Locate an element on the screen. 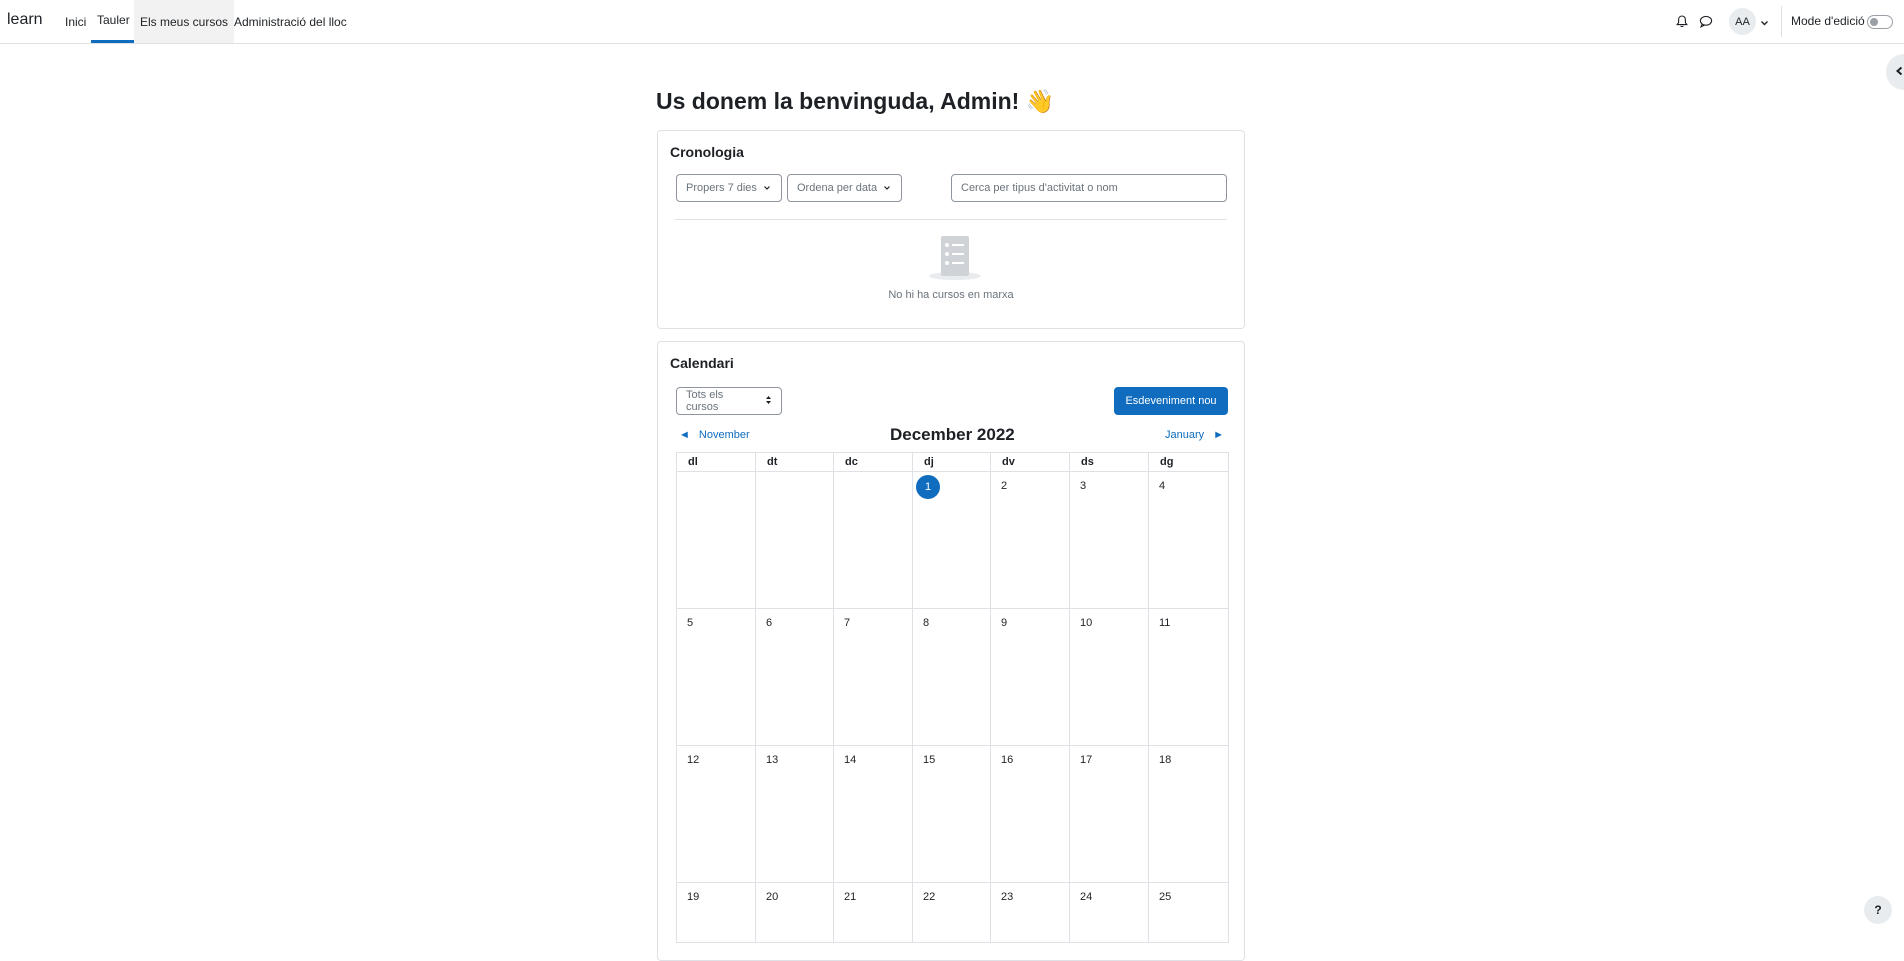 This screenshot has height=961, width=1904. calendar-day-cell: 22 is located at coordinates (951, 912).